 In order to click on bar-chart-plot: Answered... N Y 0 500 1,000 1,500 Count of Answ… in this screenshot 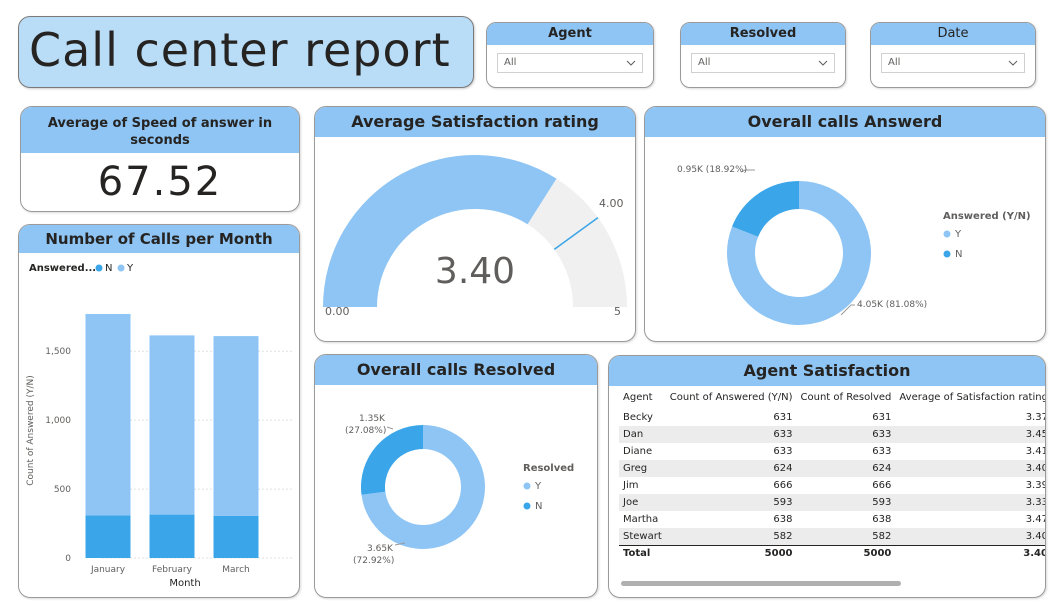, I will do `click(160, 426)`.